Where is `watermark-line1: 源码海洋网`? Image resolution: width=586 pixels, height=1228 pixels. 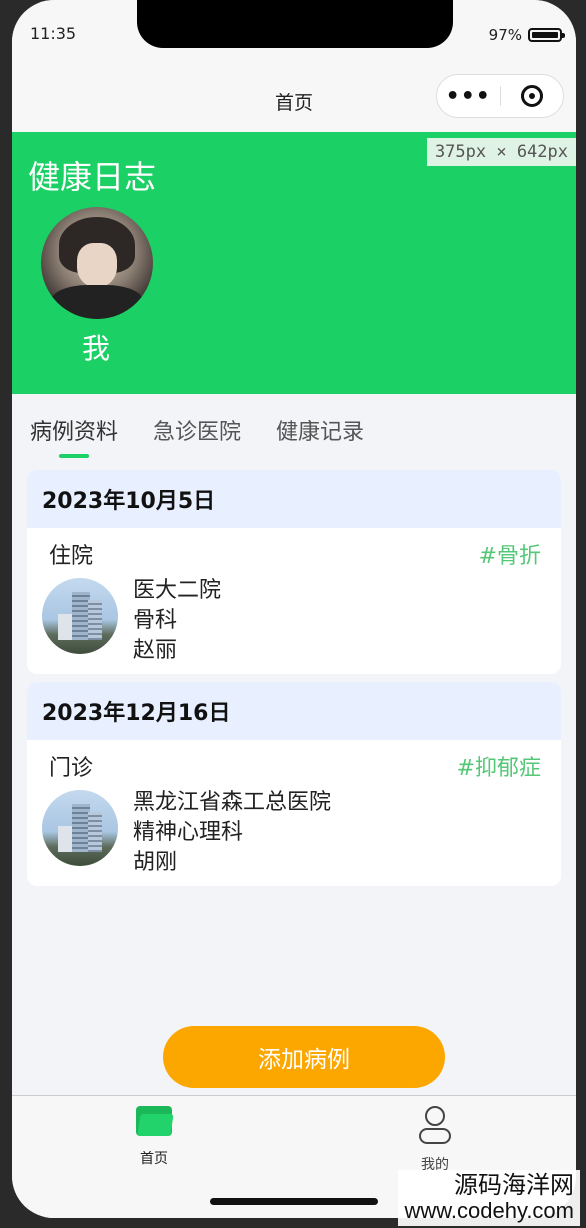
watermark-line1: 源码海洋网 is located at coordinates (514, 1185).